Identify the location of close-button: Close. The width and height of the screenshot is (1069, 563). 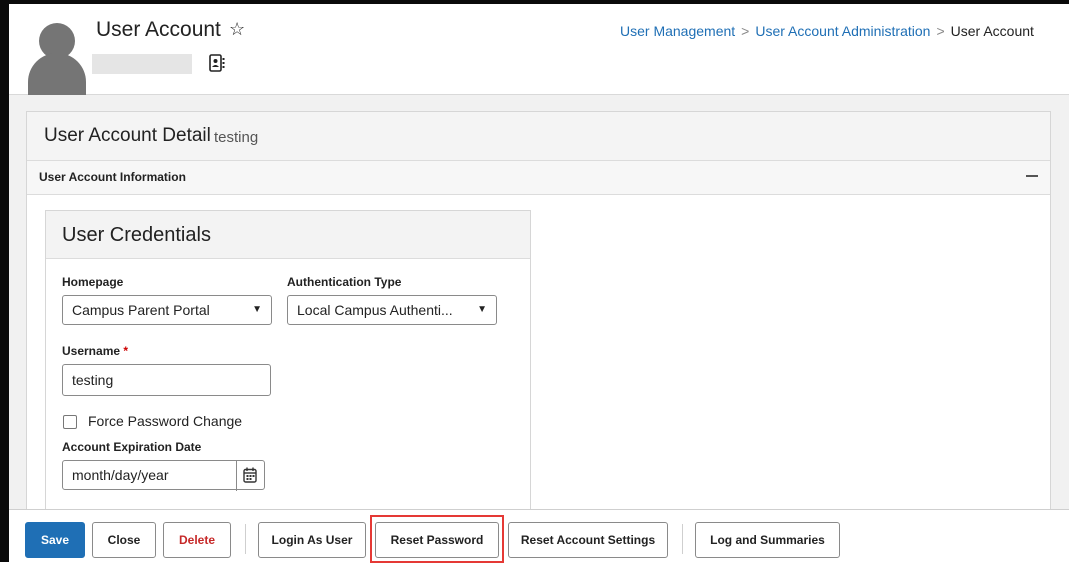
(124, 540).